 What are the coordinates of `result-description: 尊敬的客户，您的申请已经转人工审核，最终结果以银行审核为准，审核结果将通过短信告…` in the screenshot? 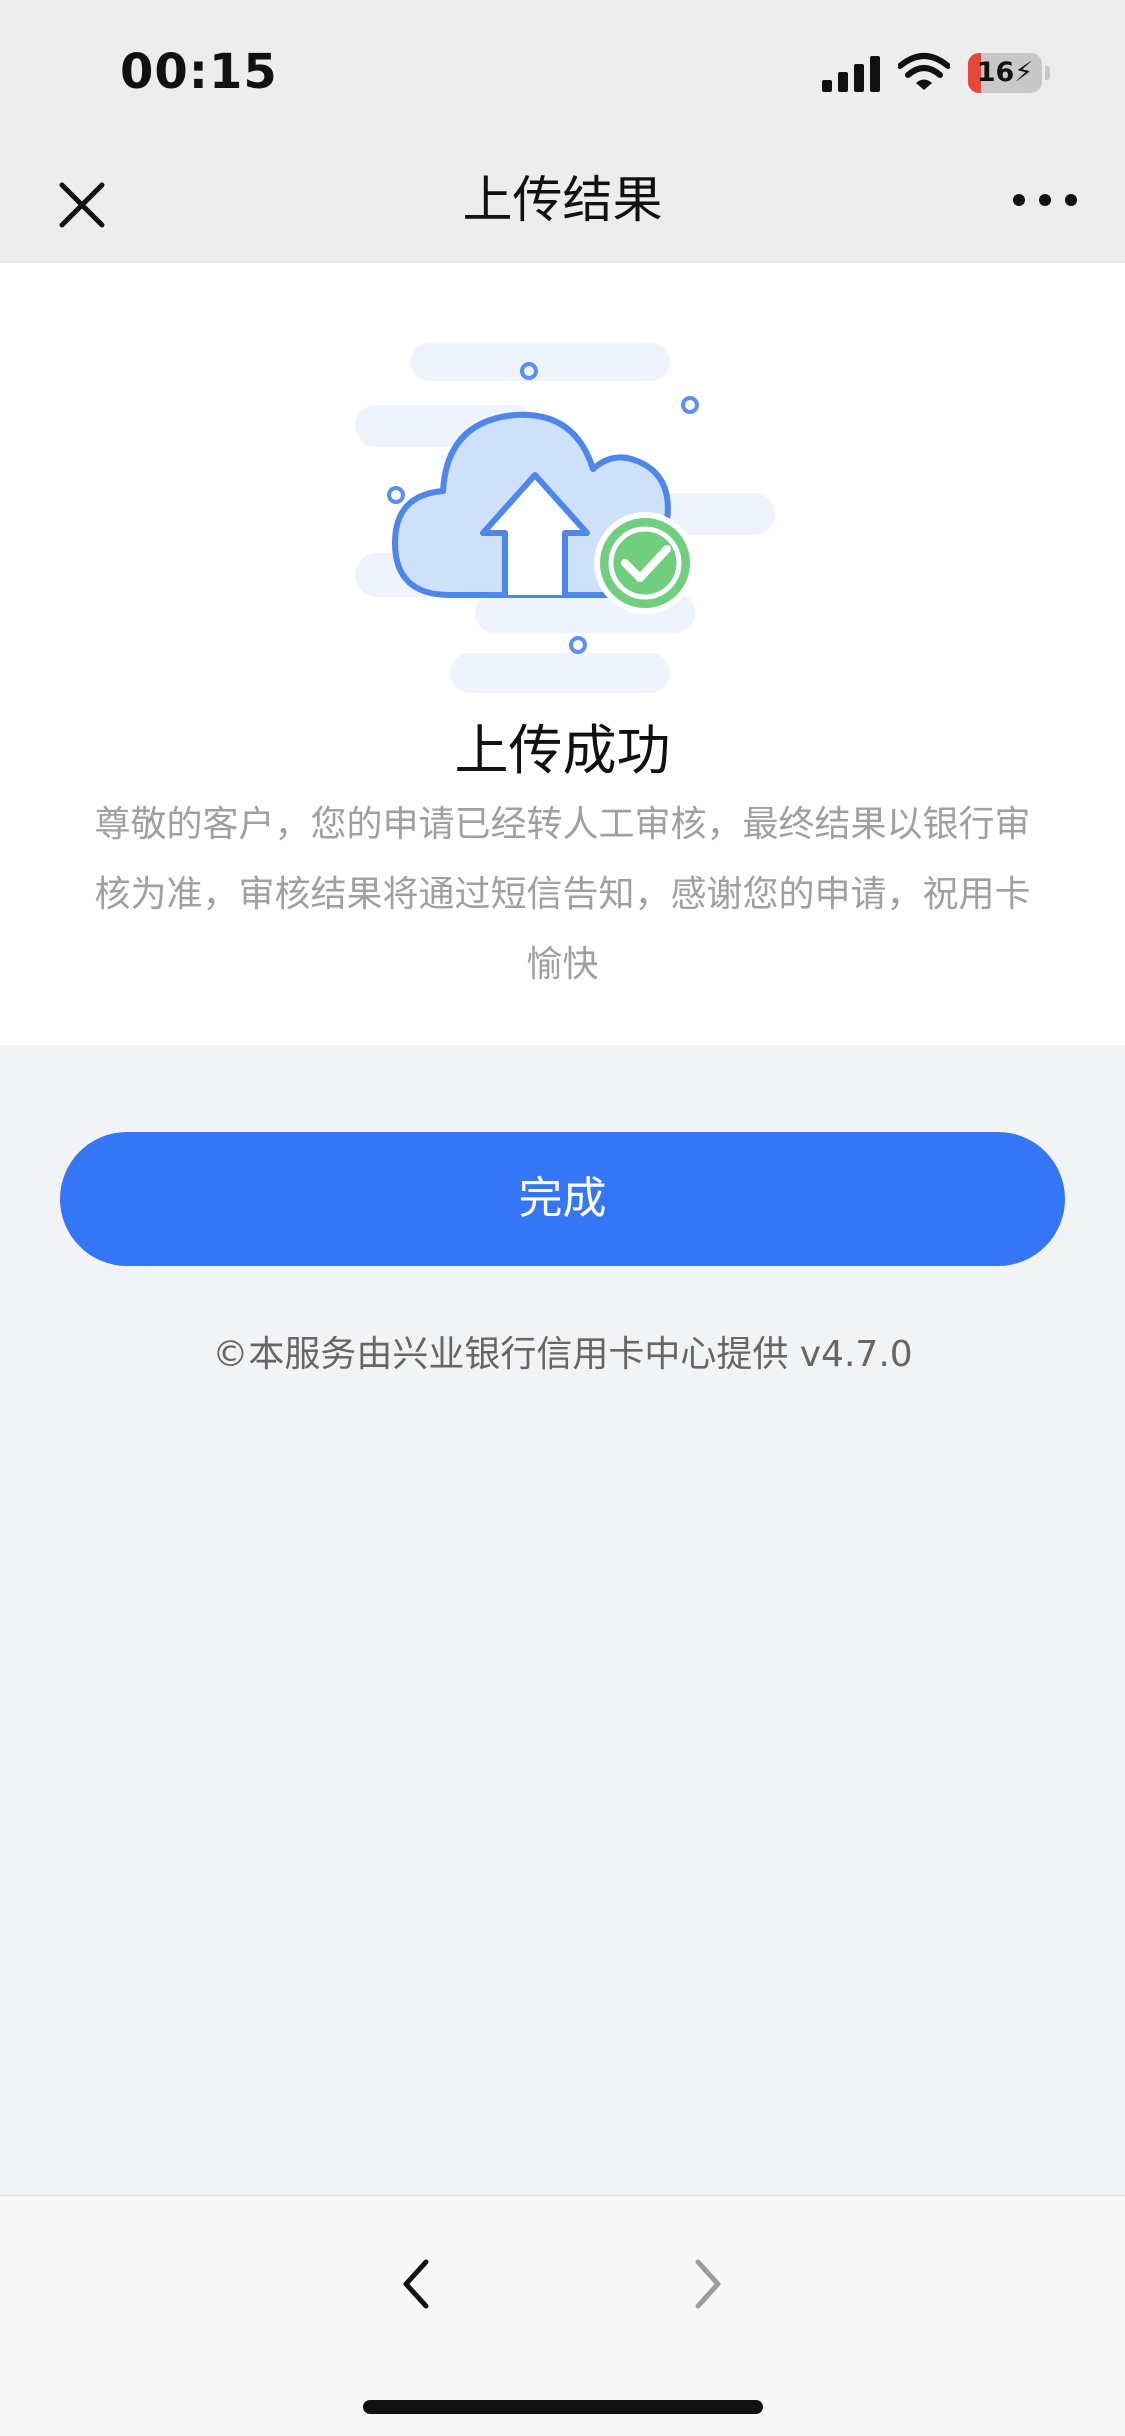 It's located at (562, 894).